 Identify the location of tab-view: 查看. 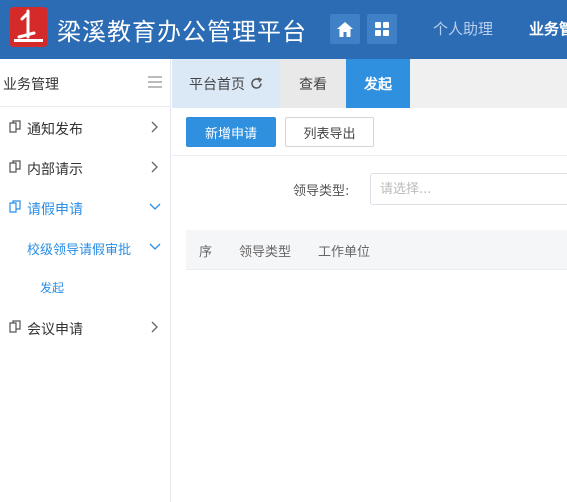
(313, 83).